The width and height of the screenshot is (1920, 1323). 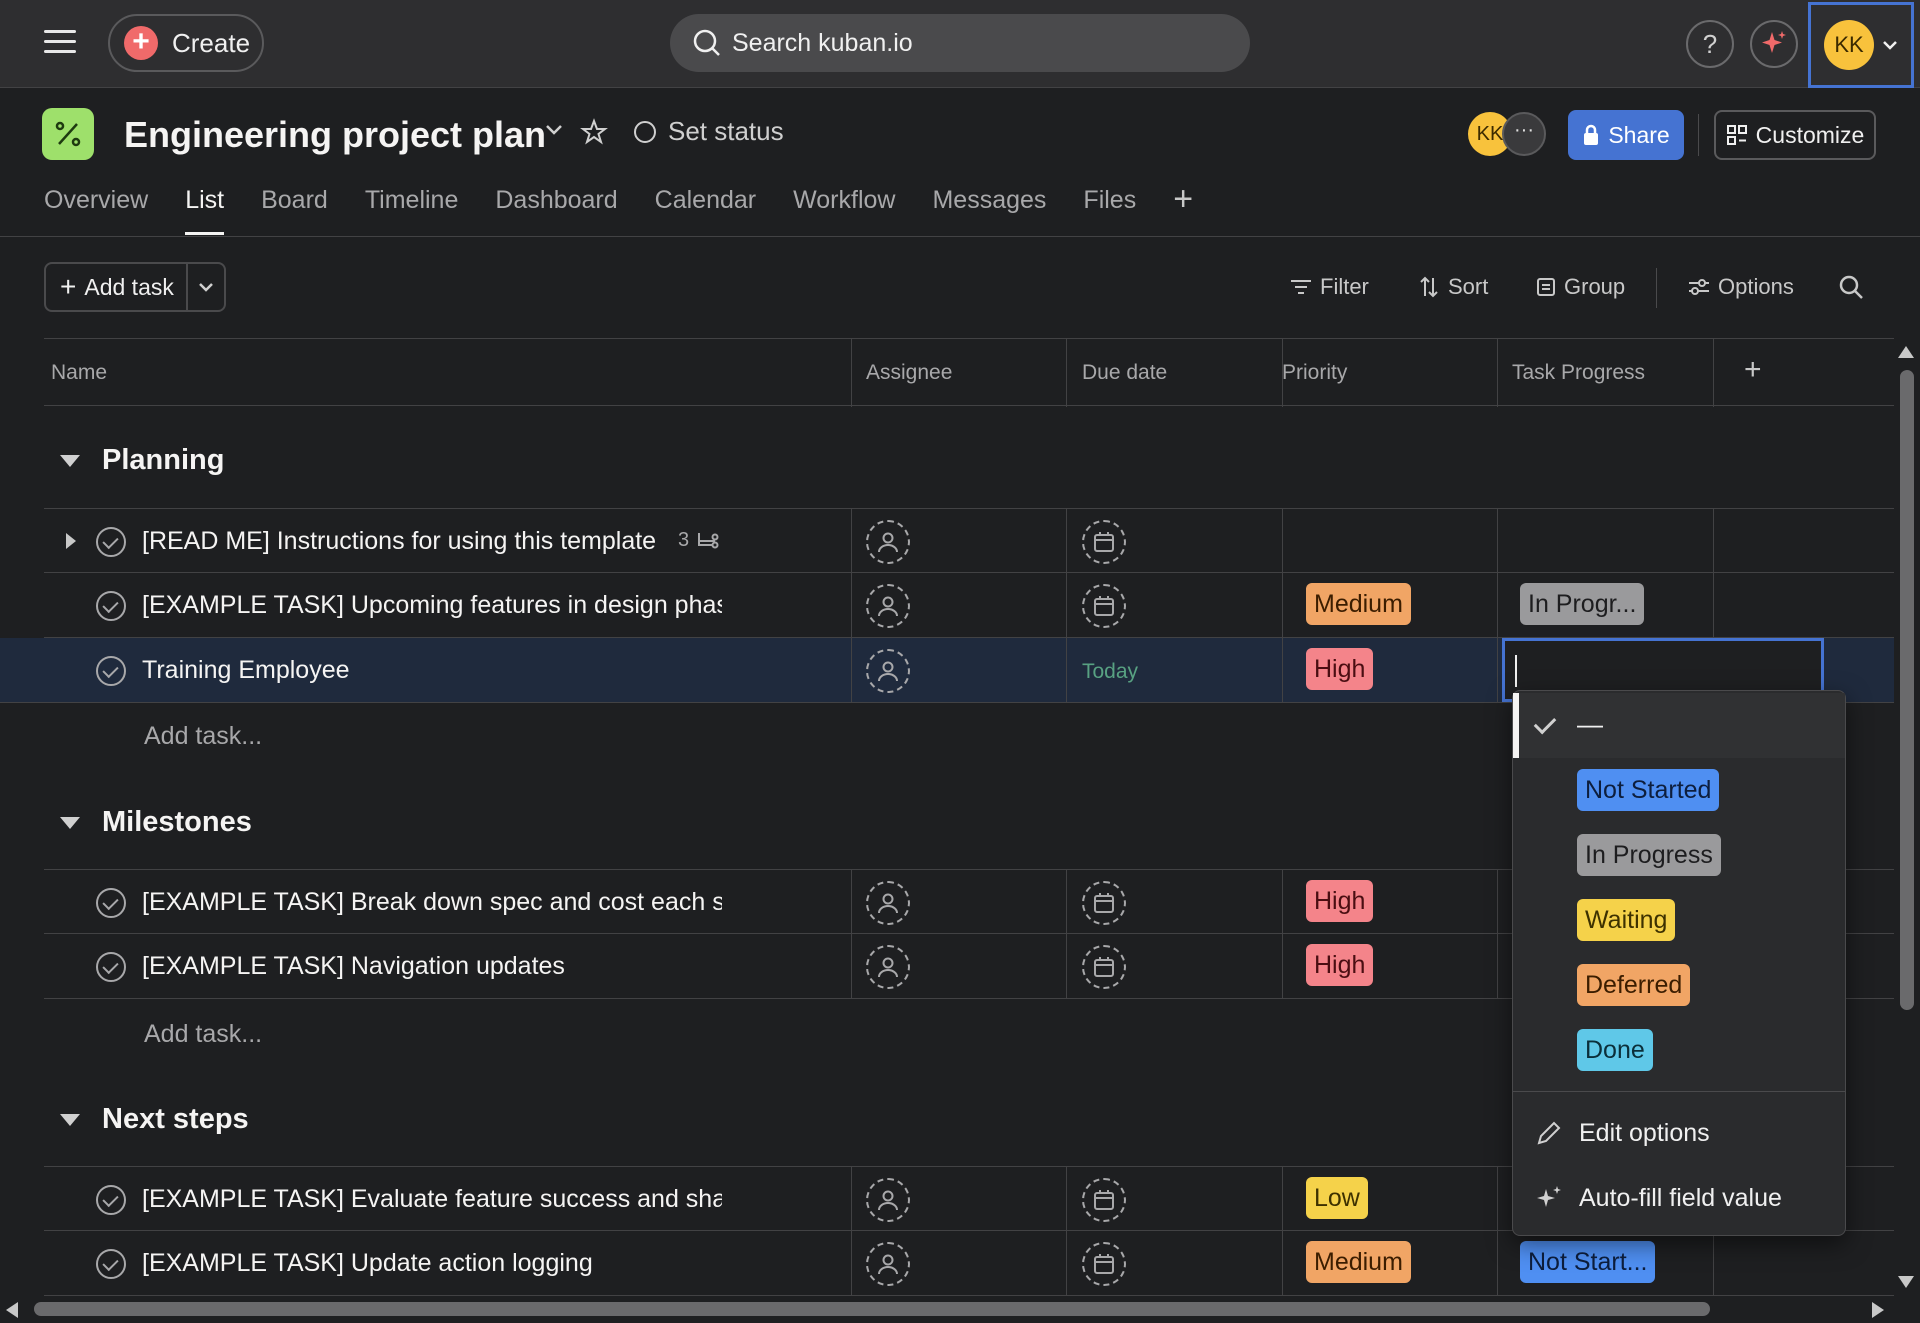 I want to click on column-name: Name, so click(x=79, y=373).